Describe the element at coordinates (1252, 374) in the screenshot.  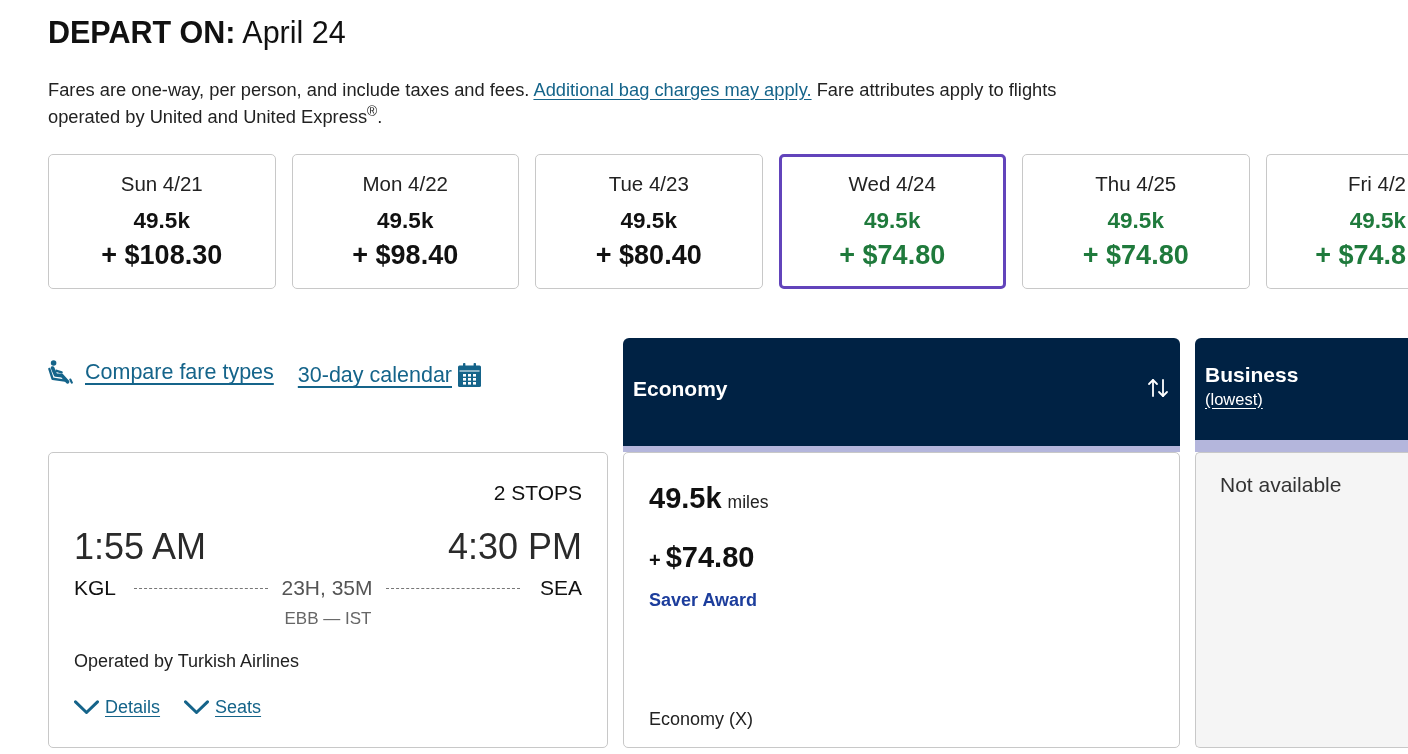
I see `cabin-title: Business` at that location.